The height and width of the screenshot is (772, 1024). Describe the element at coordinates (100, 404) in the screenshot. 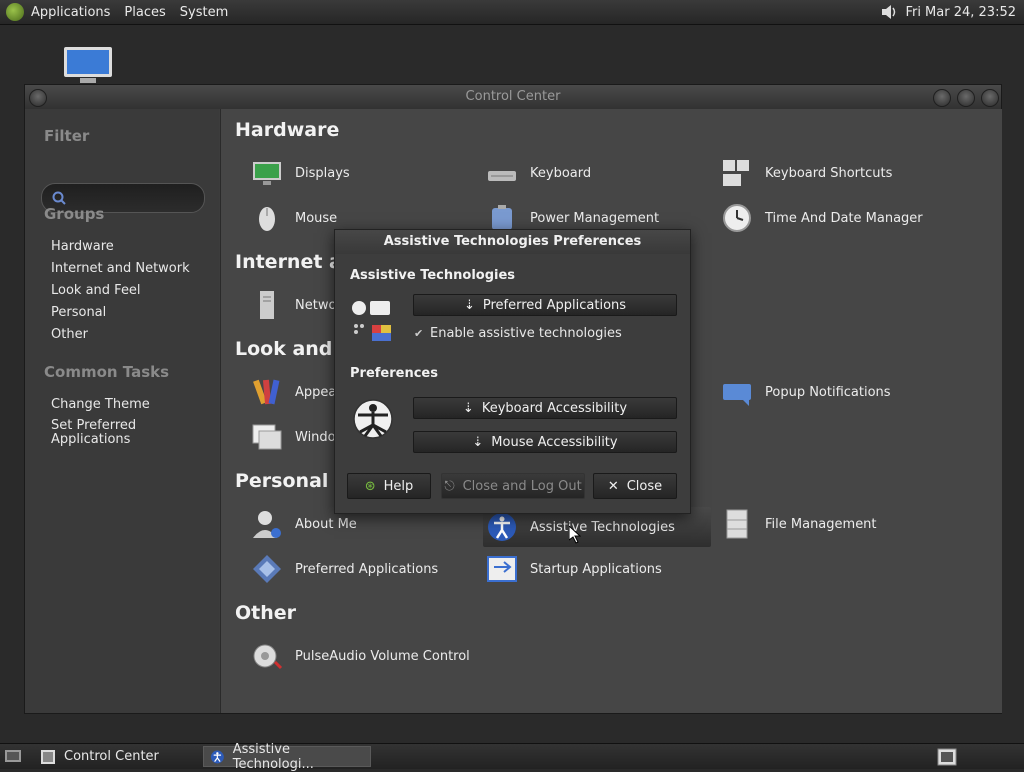

I see `task-change-theme: Change Theme` at that location.